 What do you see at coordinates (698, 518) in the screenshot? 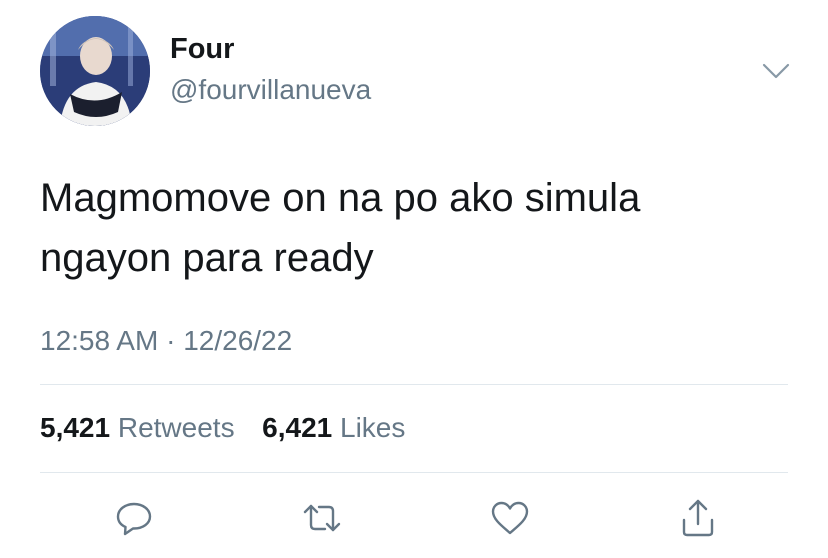
I see `share-icon` at bounding box center [698, 518].